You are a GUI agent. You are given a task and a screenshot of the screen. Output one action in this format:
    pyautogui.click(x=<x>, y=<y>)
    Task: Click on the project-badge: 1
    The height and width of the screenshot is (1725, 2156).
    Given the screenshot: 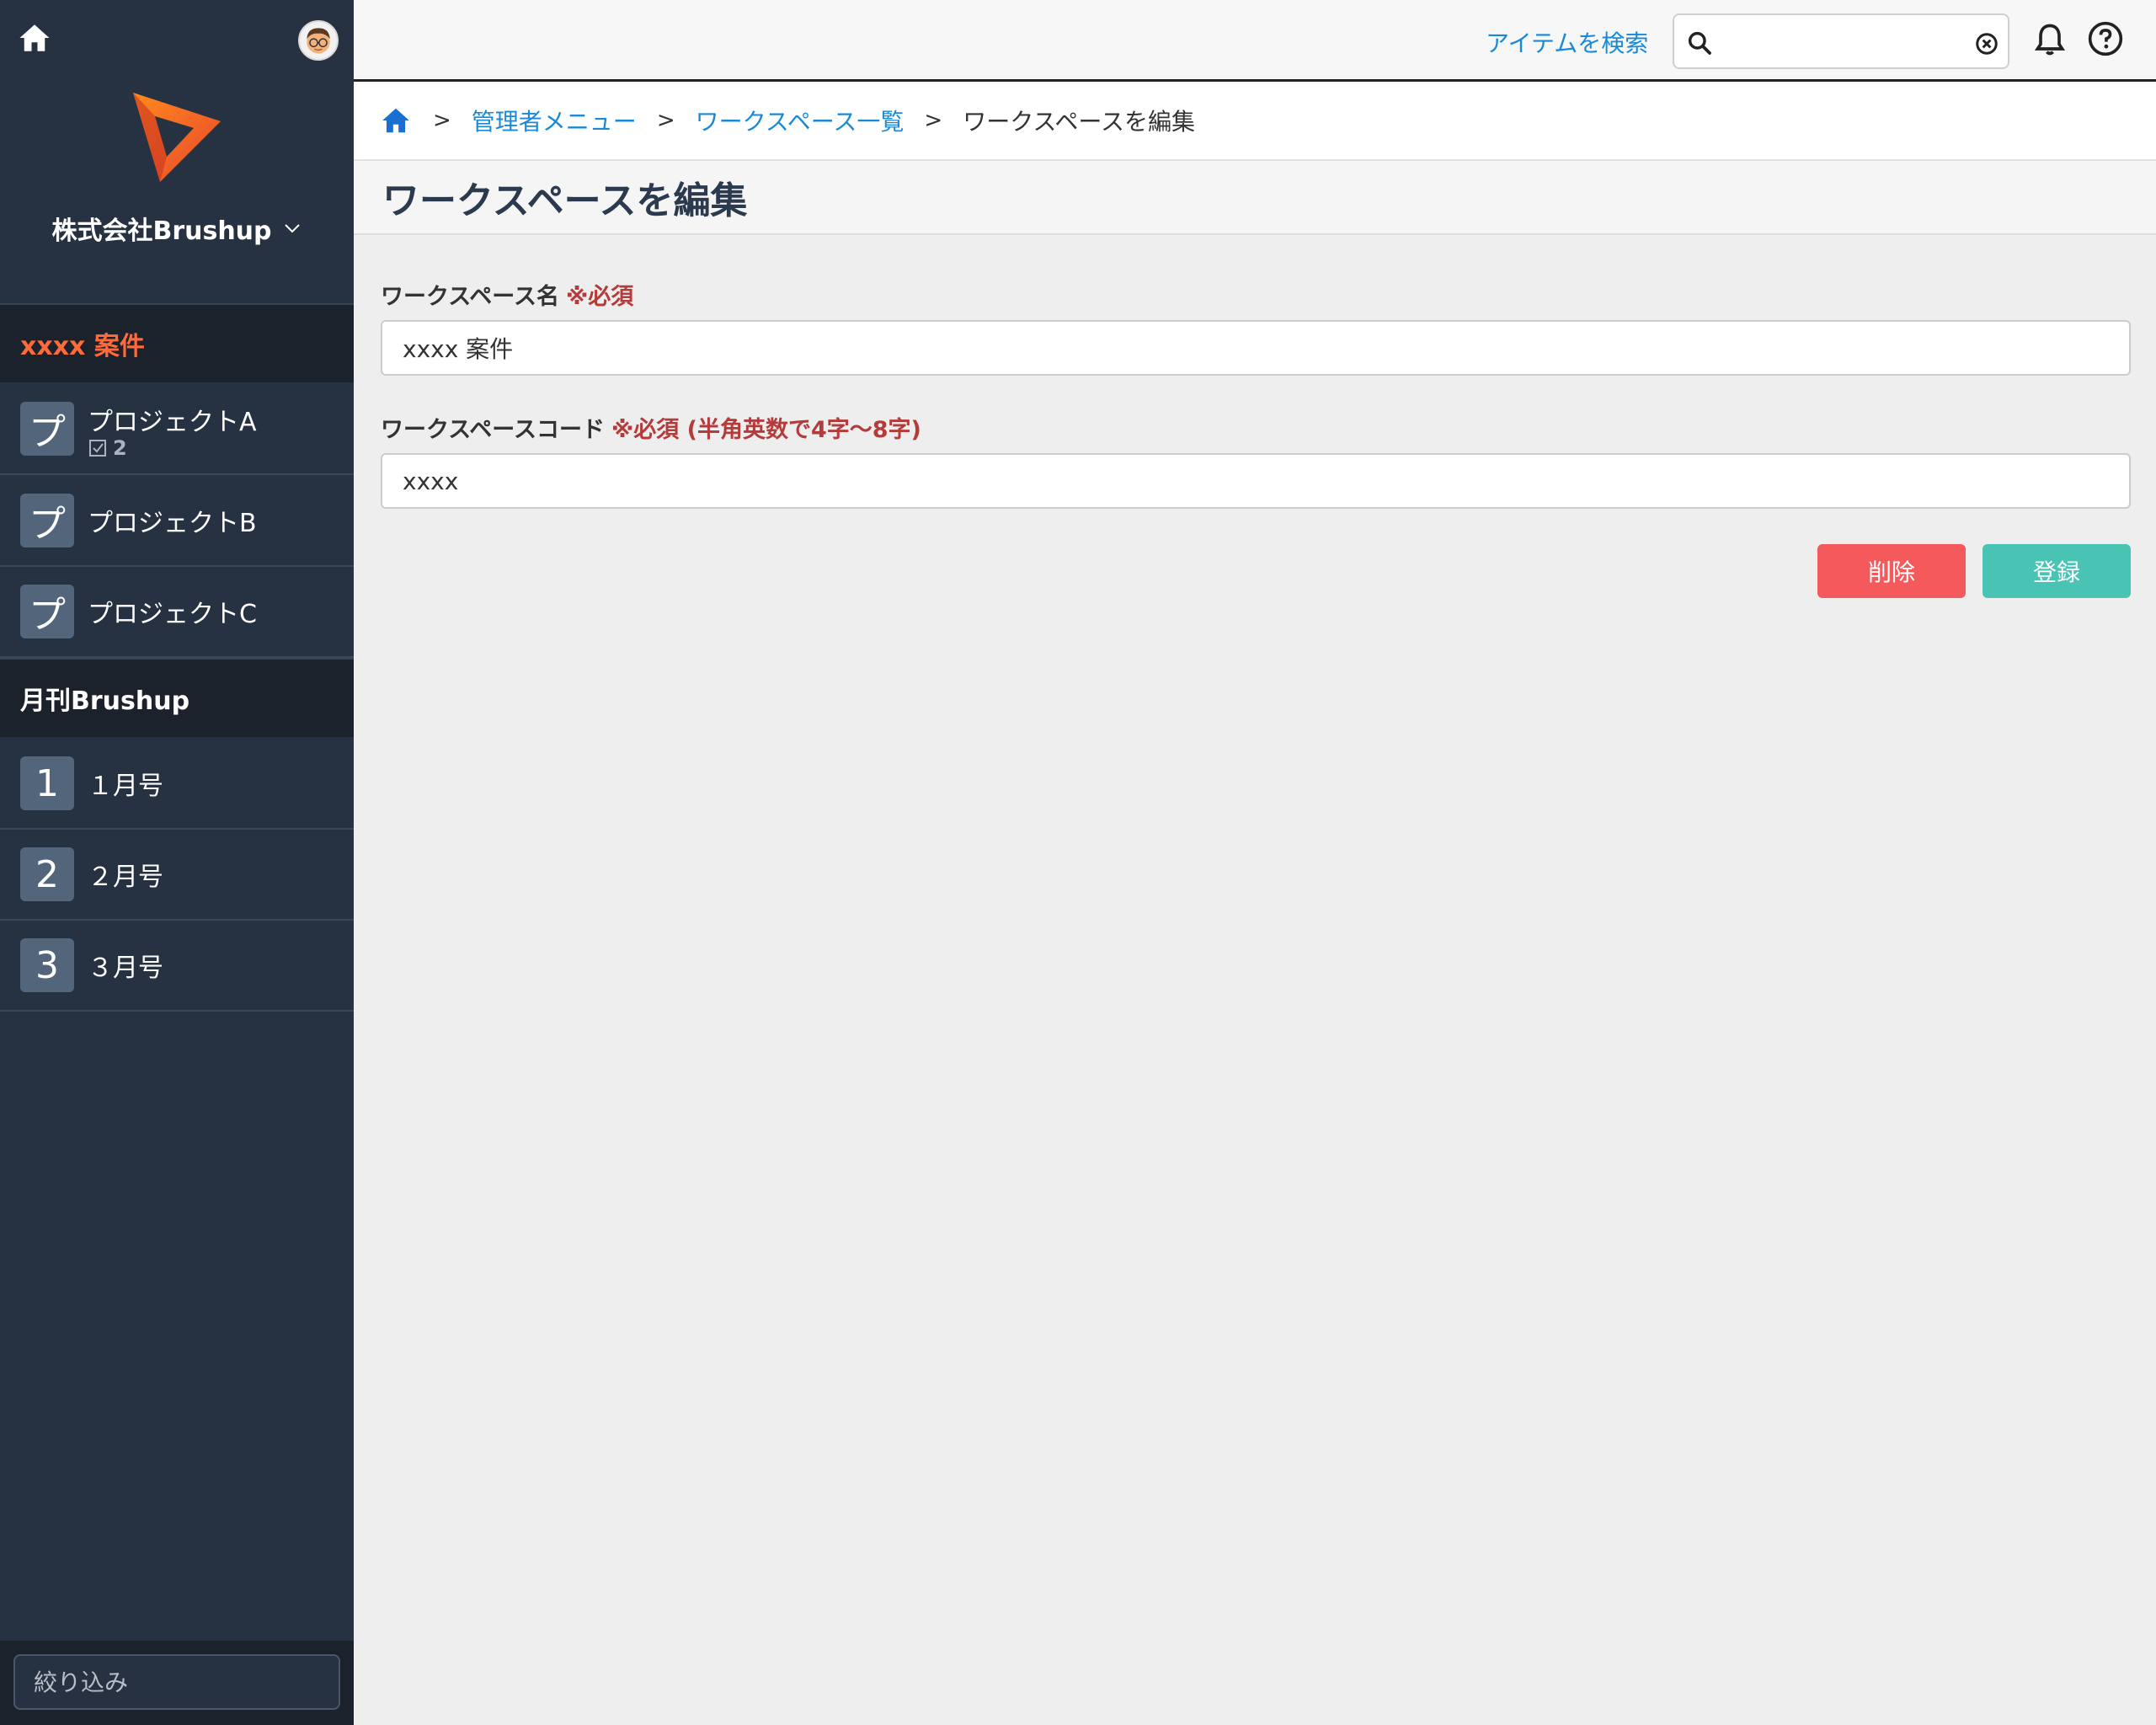 What is the action you would take?
    pyautogui.click(x=47, y=783)
    